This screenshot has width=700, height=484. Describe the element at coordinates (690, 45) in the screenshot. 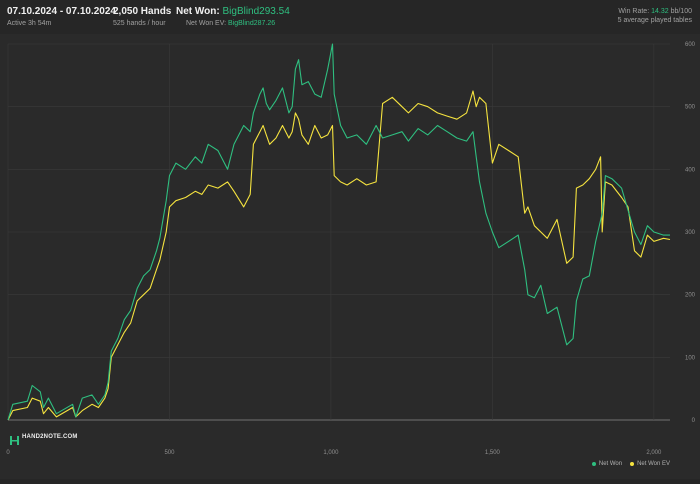

I see `y-tick-label: 600` at that location.